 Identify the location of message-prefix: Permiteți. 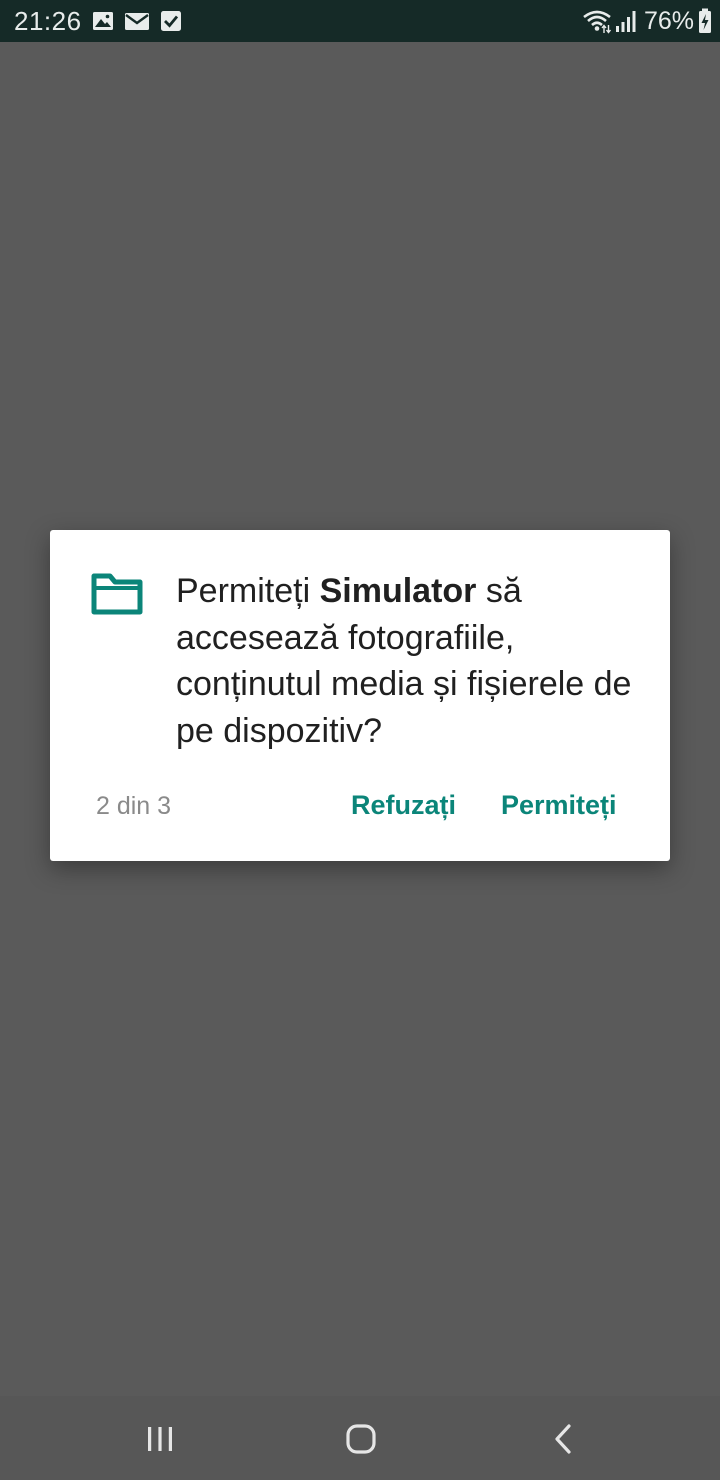
(248, 591).